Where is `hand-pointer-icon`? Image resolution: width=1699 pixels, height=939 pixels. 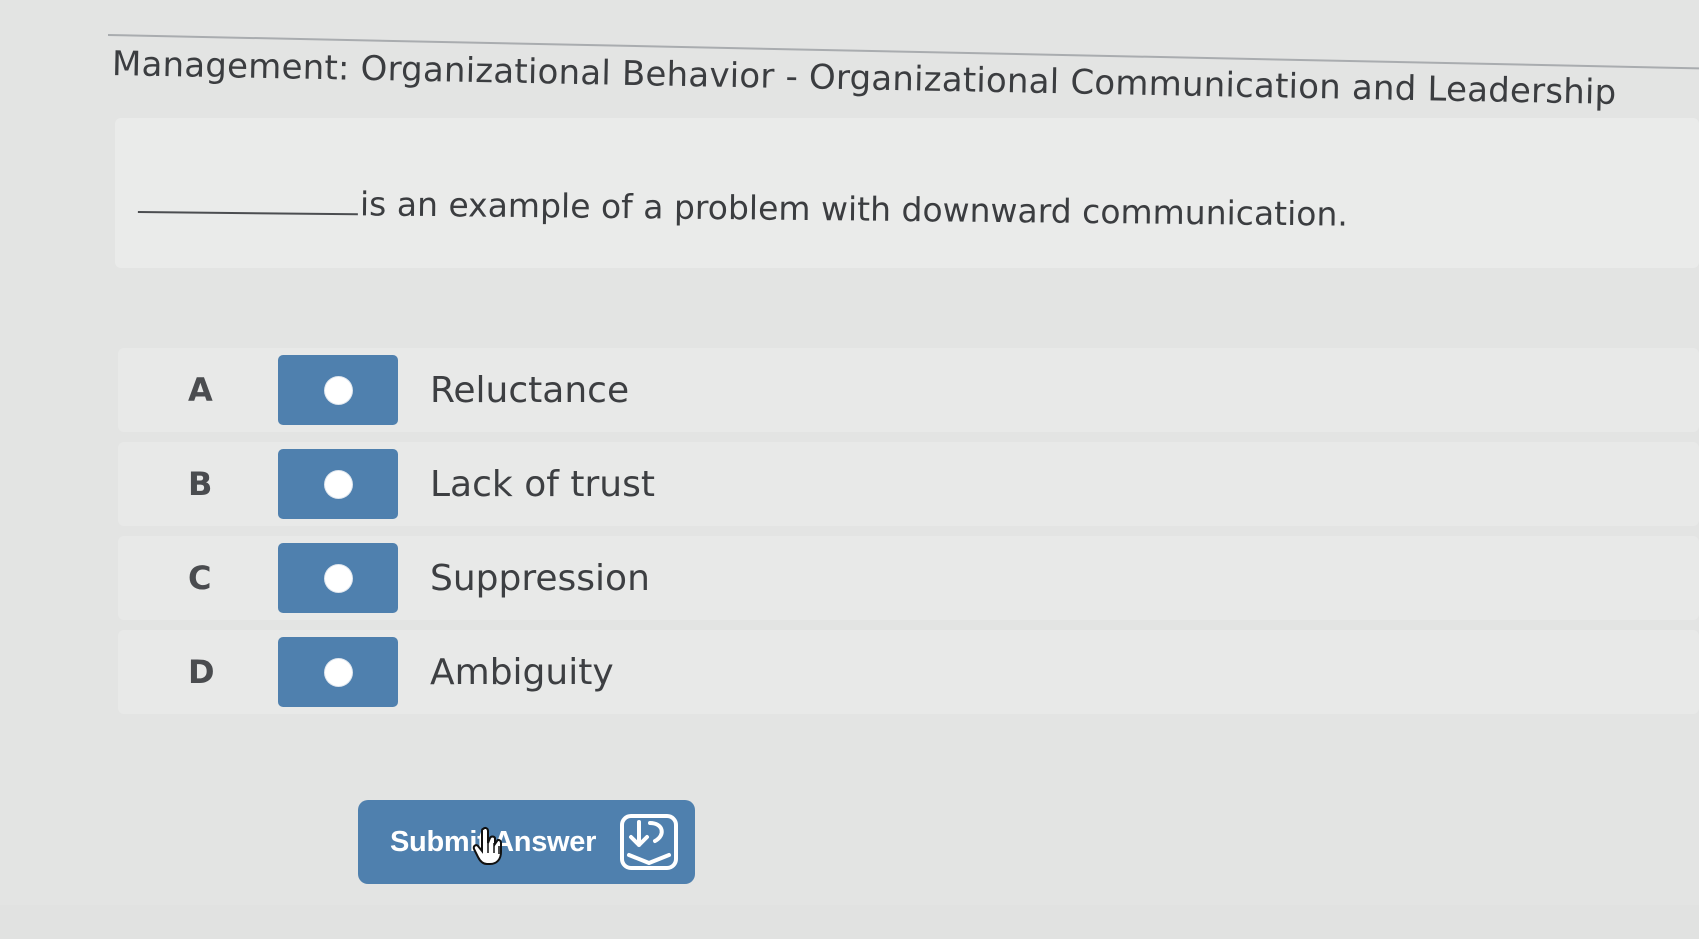 hand-pointer-icon is located at coordinates (487, 845).